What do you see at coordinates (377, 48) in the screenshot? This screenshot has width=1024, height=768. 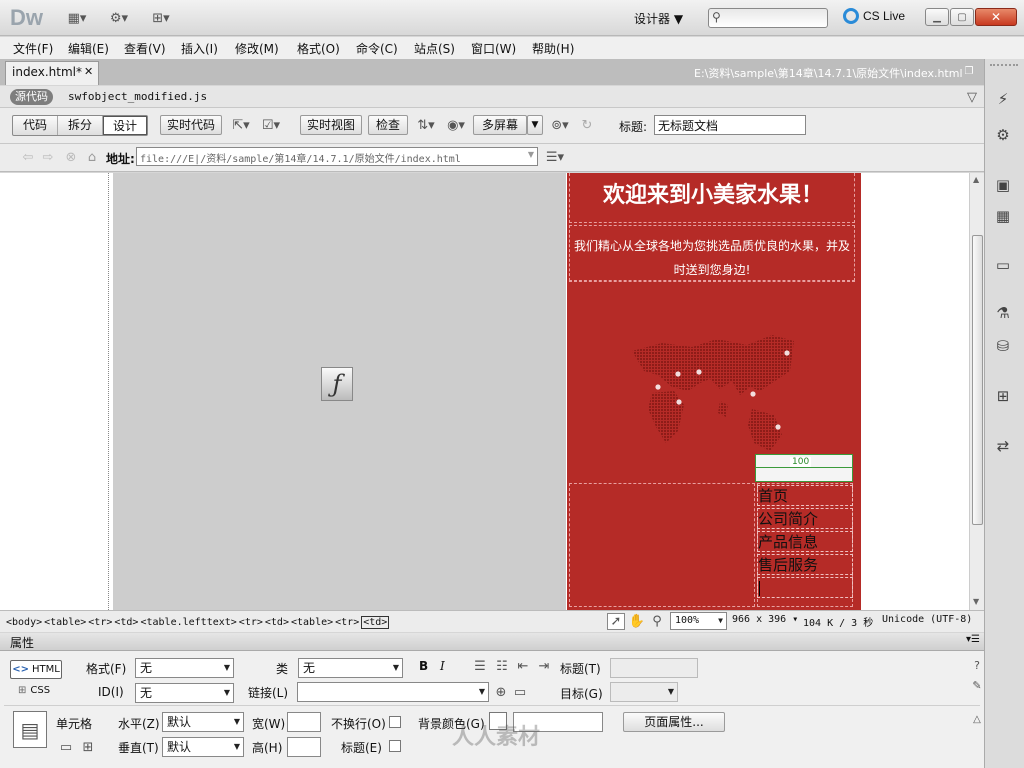 I see `menu-commands: 命令(C)` at bounding box center [377, 48].